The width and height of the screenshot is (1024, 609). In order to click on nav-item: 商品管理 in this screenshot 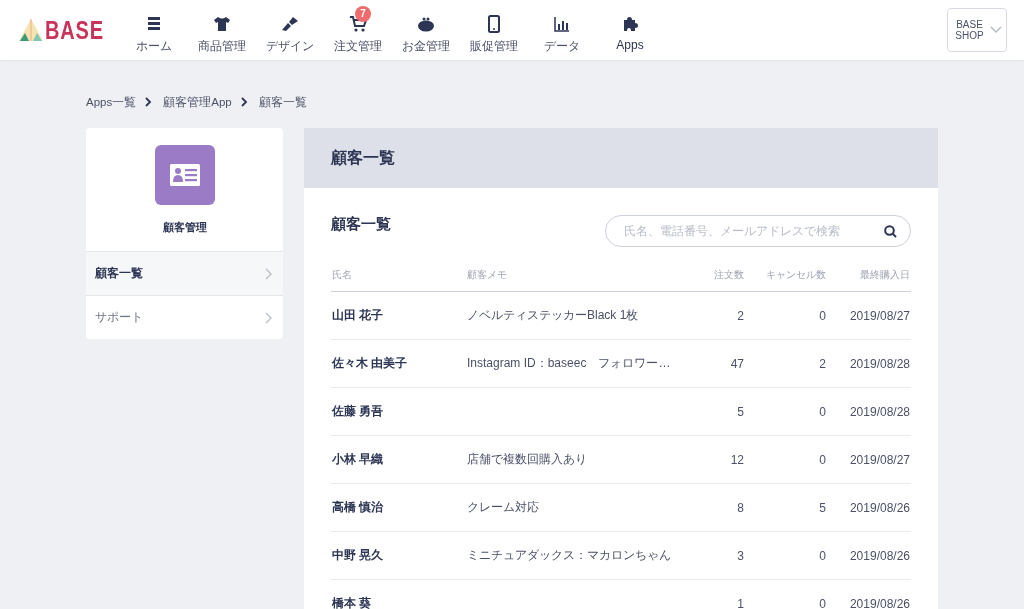, I will do `click(222, 30)`.